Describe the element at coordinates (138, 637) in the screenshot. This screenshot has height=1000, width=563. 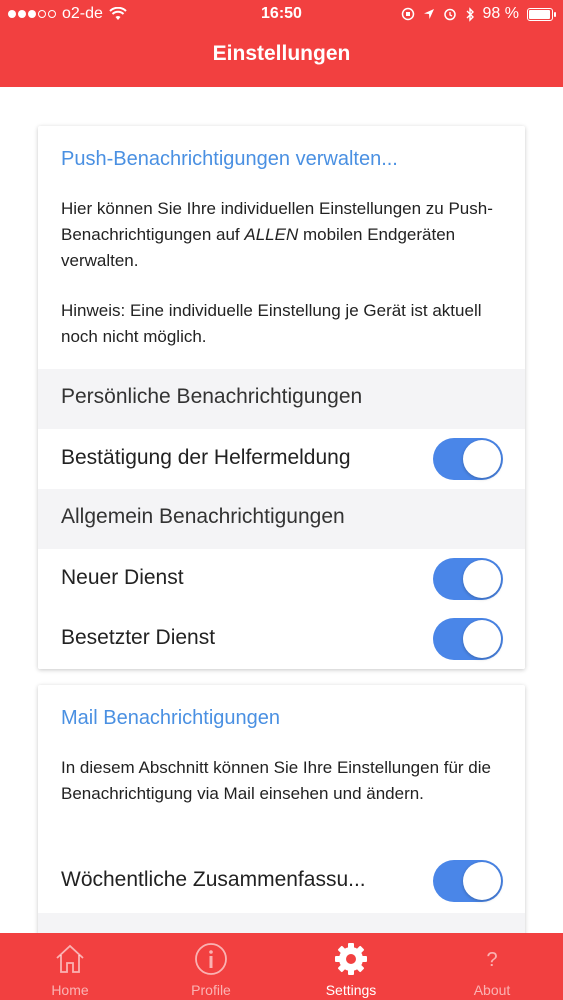
I see `setting-label: Besetzter Dienst` at that location.